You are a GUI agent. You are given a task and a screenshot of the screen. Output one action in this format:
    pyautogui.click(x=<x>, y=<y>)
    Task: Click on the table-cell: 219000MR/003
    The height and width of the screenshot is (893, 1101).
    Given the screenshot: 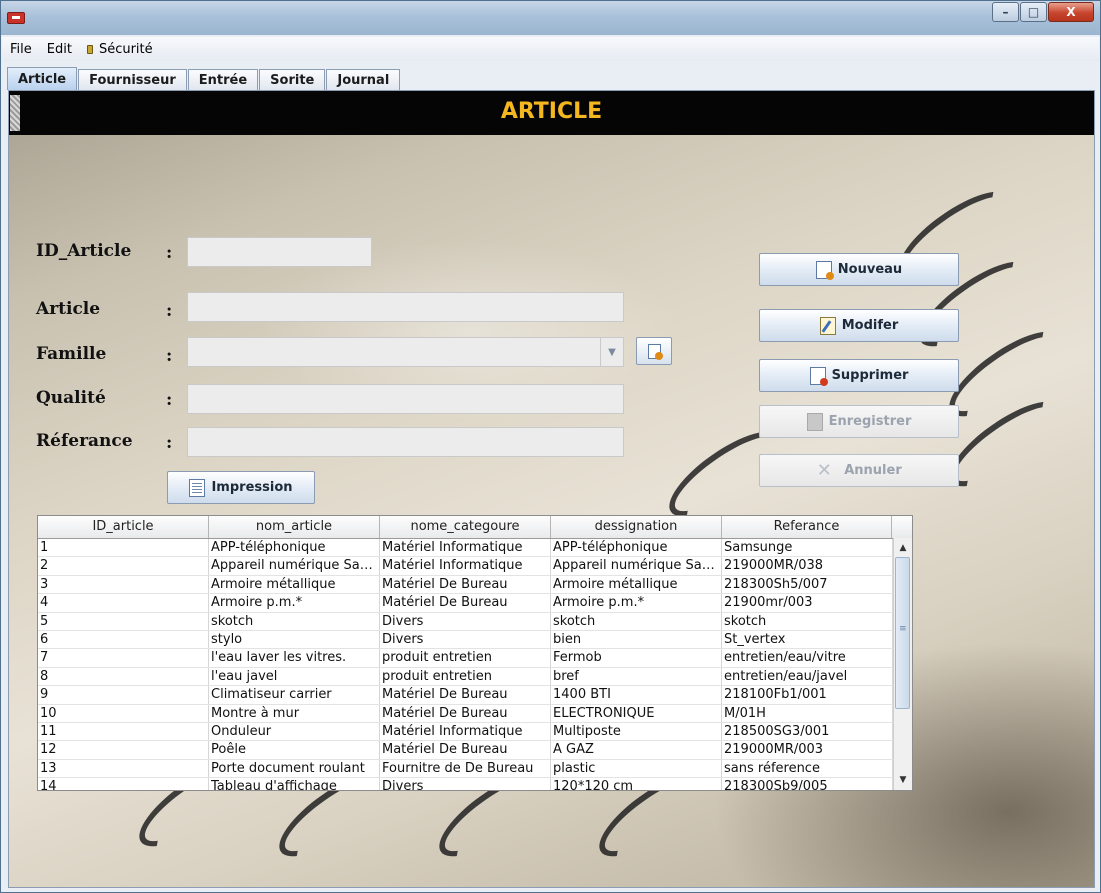 What is the action you would take?
    pyautogui.click(x=807, y=750)
    